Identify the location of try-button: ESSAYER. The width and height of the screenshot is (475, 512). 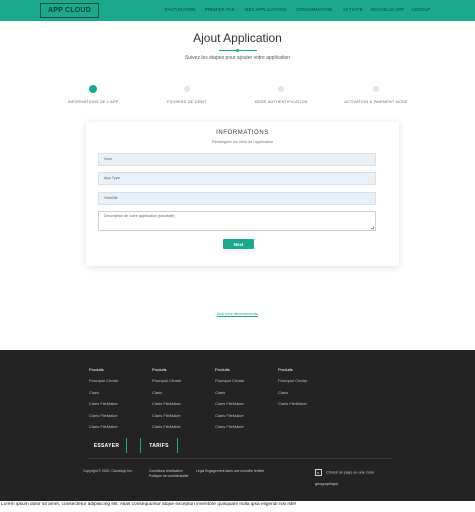
(107, 445).